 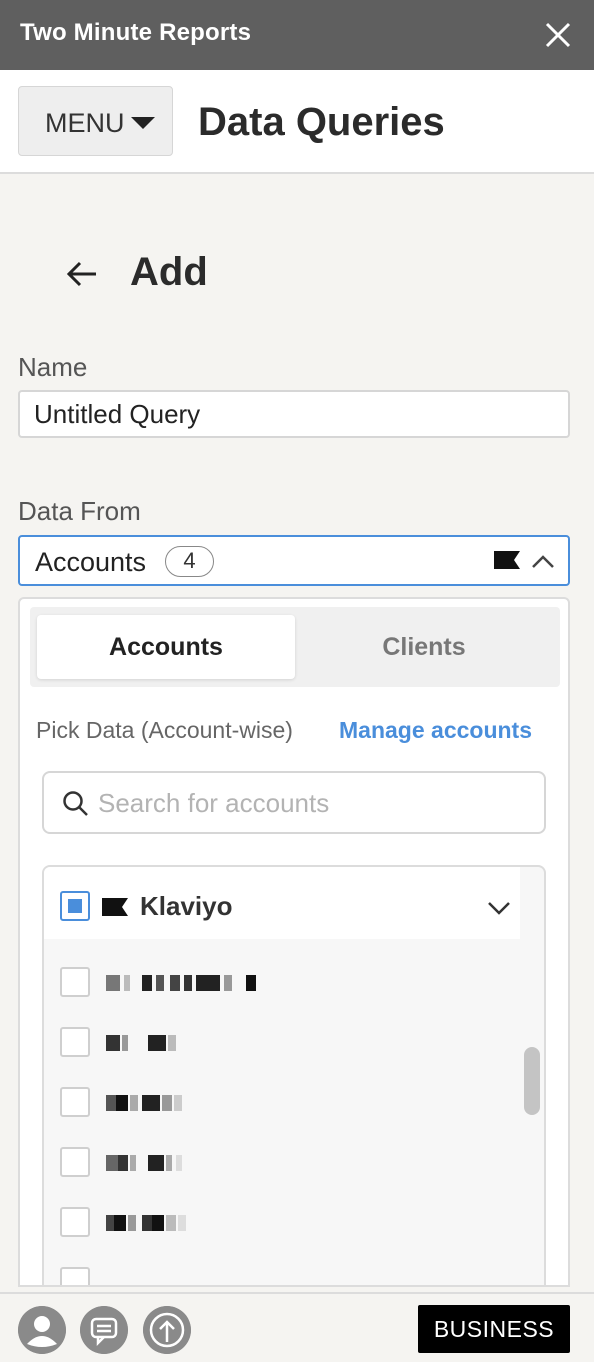 What do you see at coordinates (282, 903) in the screenshot?
I see `account-group-klaviyo: Klaviyo` at bounding box center [282, 903].